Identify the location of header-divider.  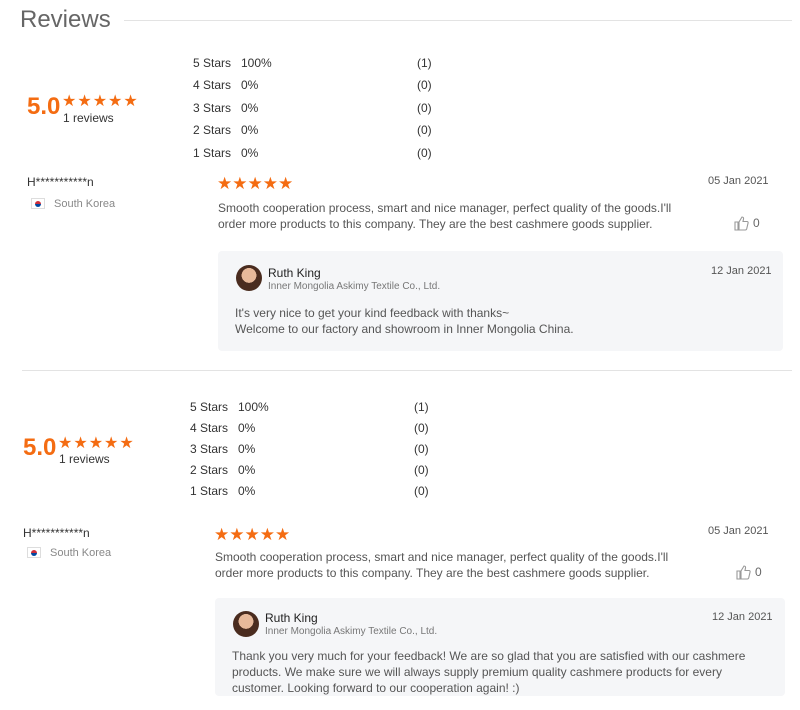
(458, 20).